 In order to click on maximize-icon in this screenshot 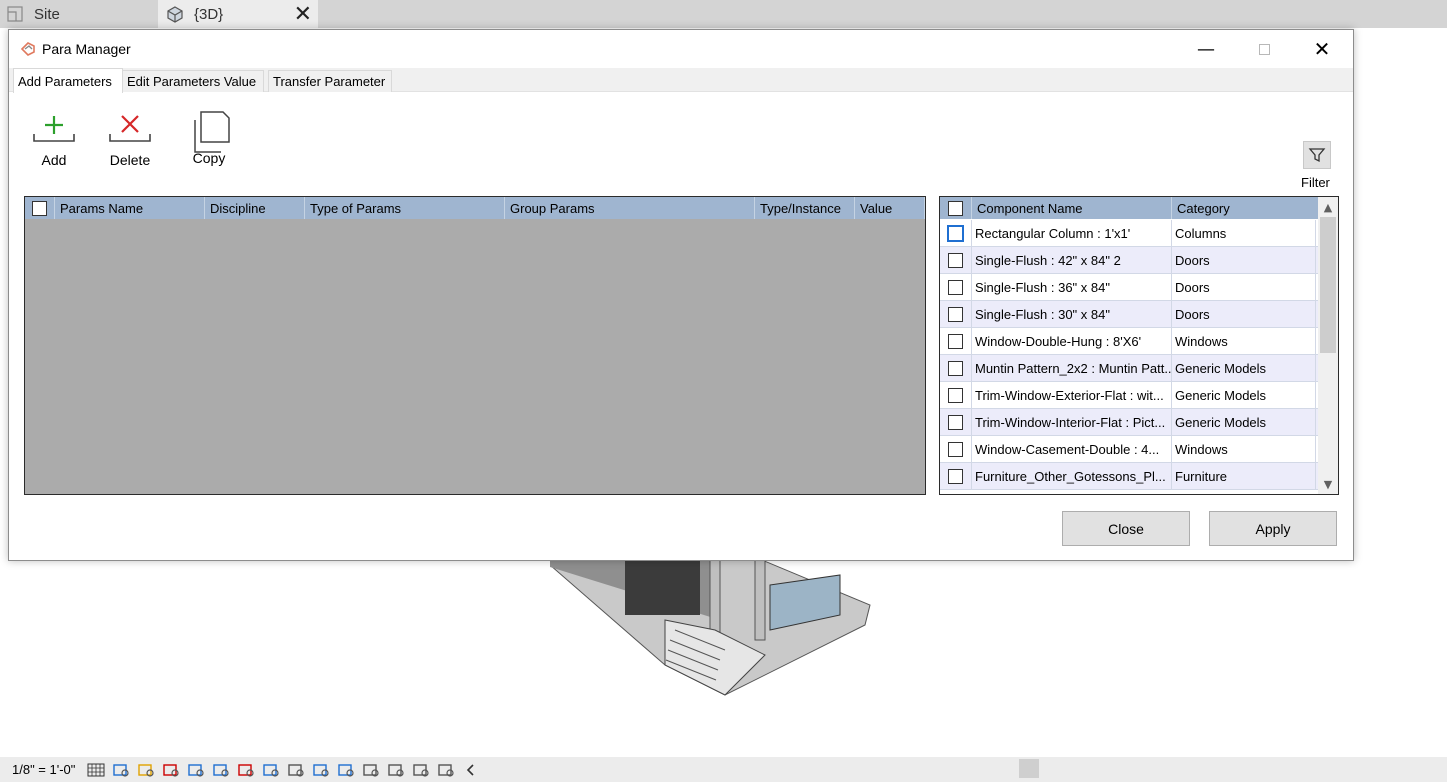, I will do `click(1264, 49)`.